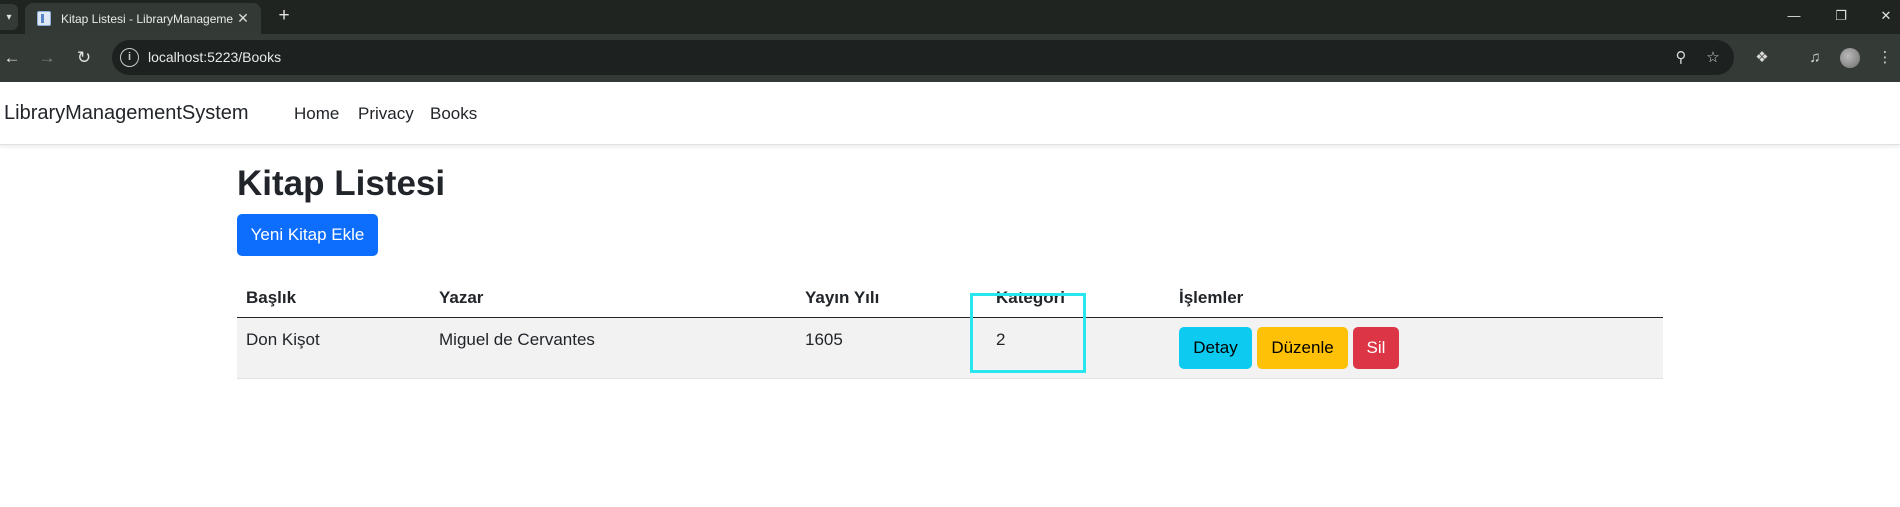 Image resolution: width=1900 pixels, height=507 pixels. I want to click on browser-toolbar: ← → ↻ i localhost:5223/Books ⚲ ☆ ❖ ♫ ⋮, so click(950, 58).